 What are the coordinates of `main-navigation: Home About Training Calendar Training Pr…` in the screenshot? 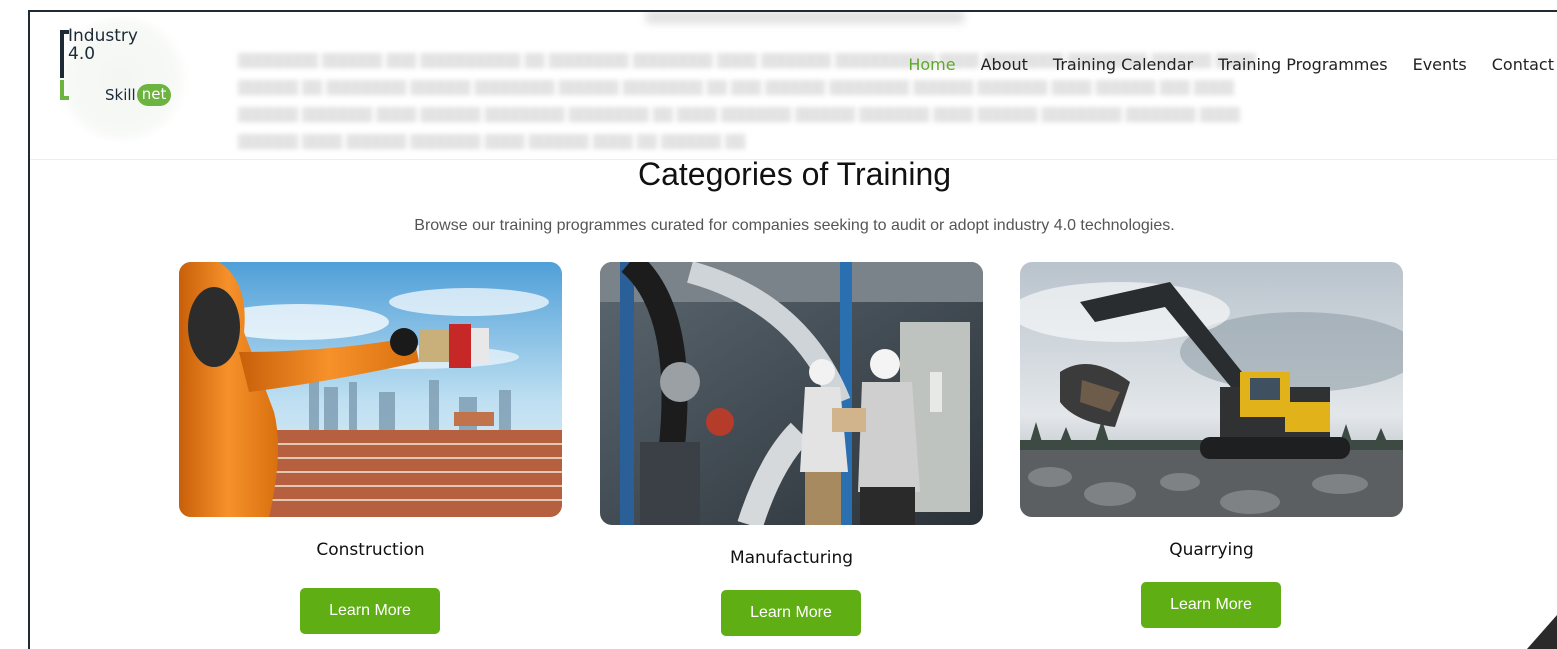 It's located at (1231, 64).